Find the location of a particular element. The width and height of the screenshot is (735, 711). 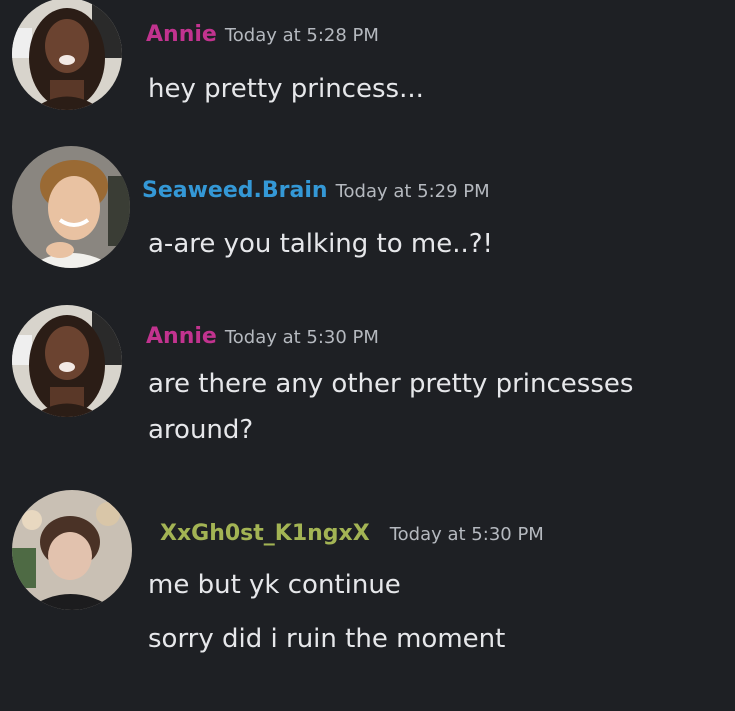

message-header: Seaweed.Brain Today at 5:29 PM is located at coordinates (316, 191).